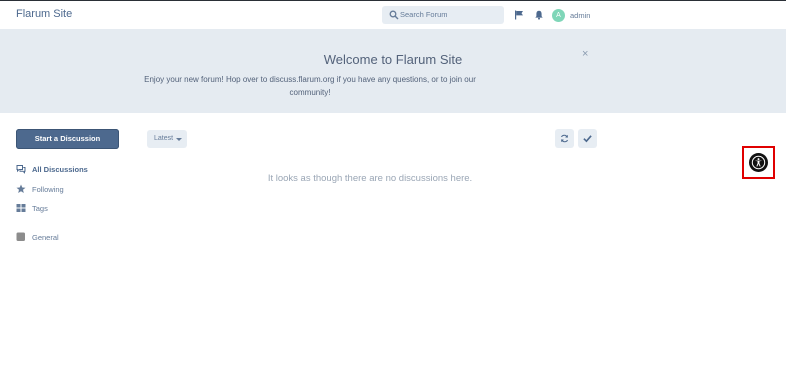 This screenshot has width=786, height=366. I want to click on hero-title: Welcome to Flarum Site, so click(393, 59).